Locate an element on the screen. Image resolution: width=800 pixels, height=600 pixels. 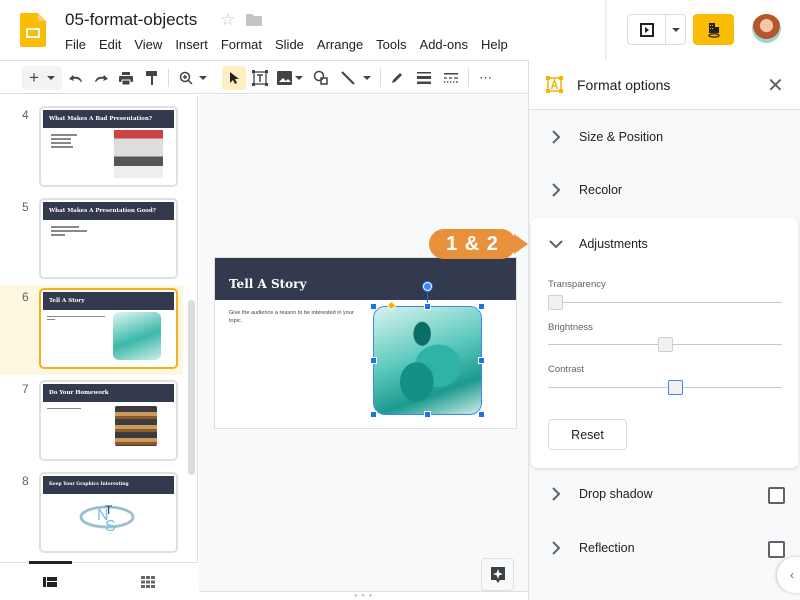
thumb-title: What Makes A Bad Presentation? is located at coordinates (108, 119).